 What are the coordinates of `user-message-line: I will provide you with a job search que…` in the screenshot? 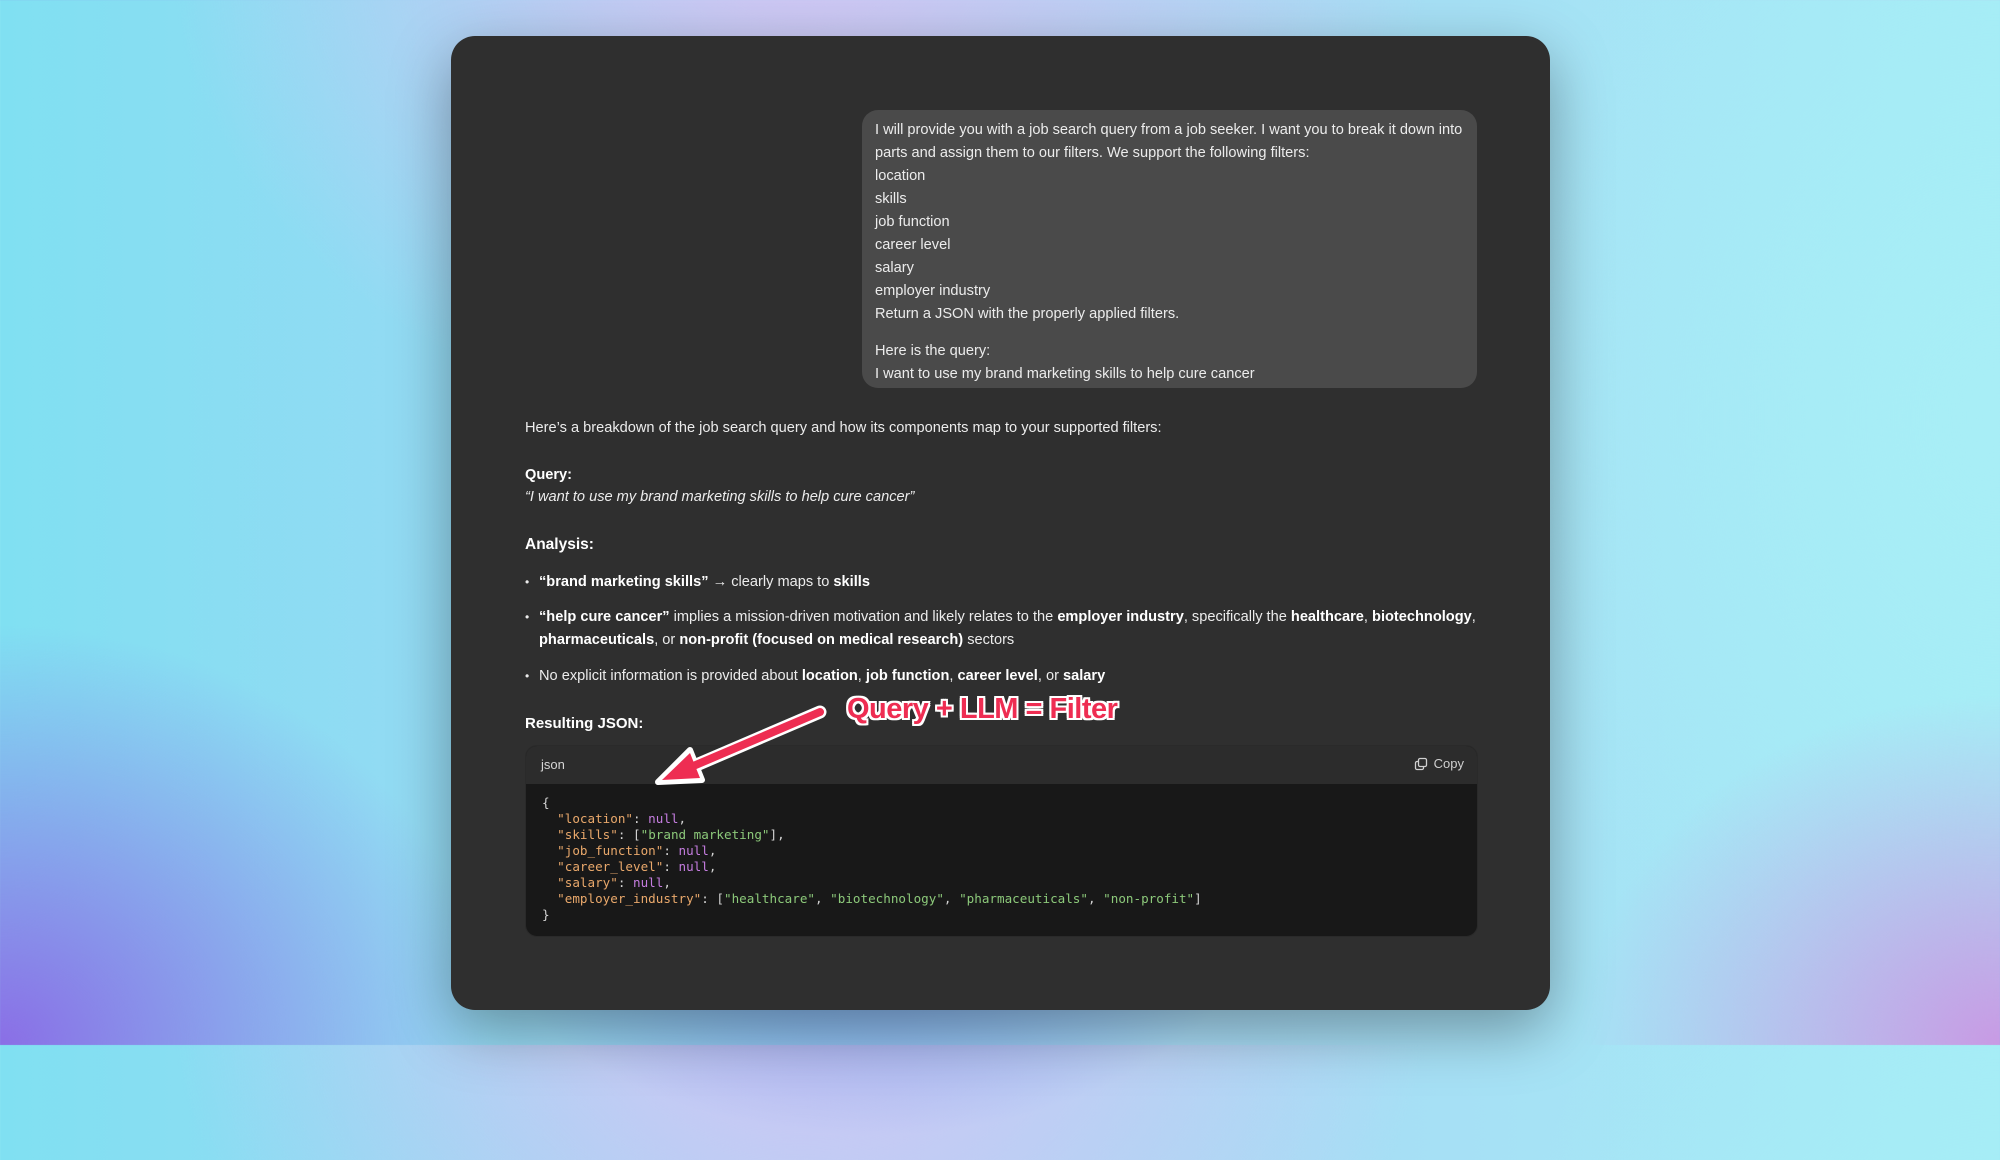 It's located at (1169, 130).